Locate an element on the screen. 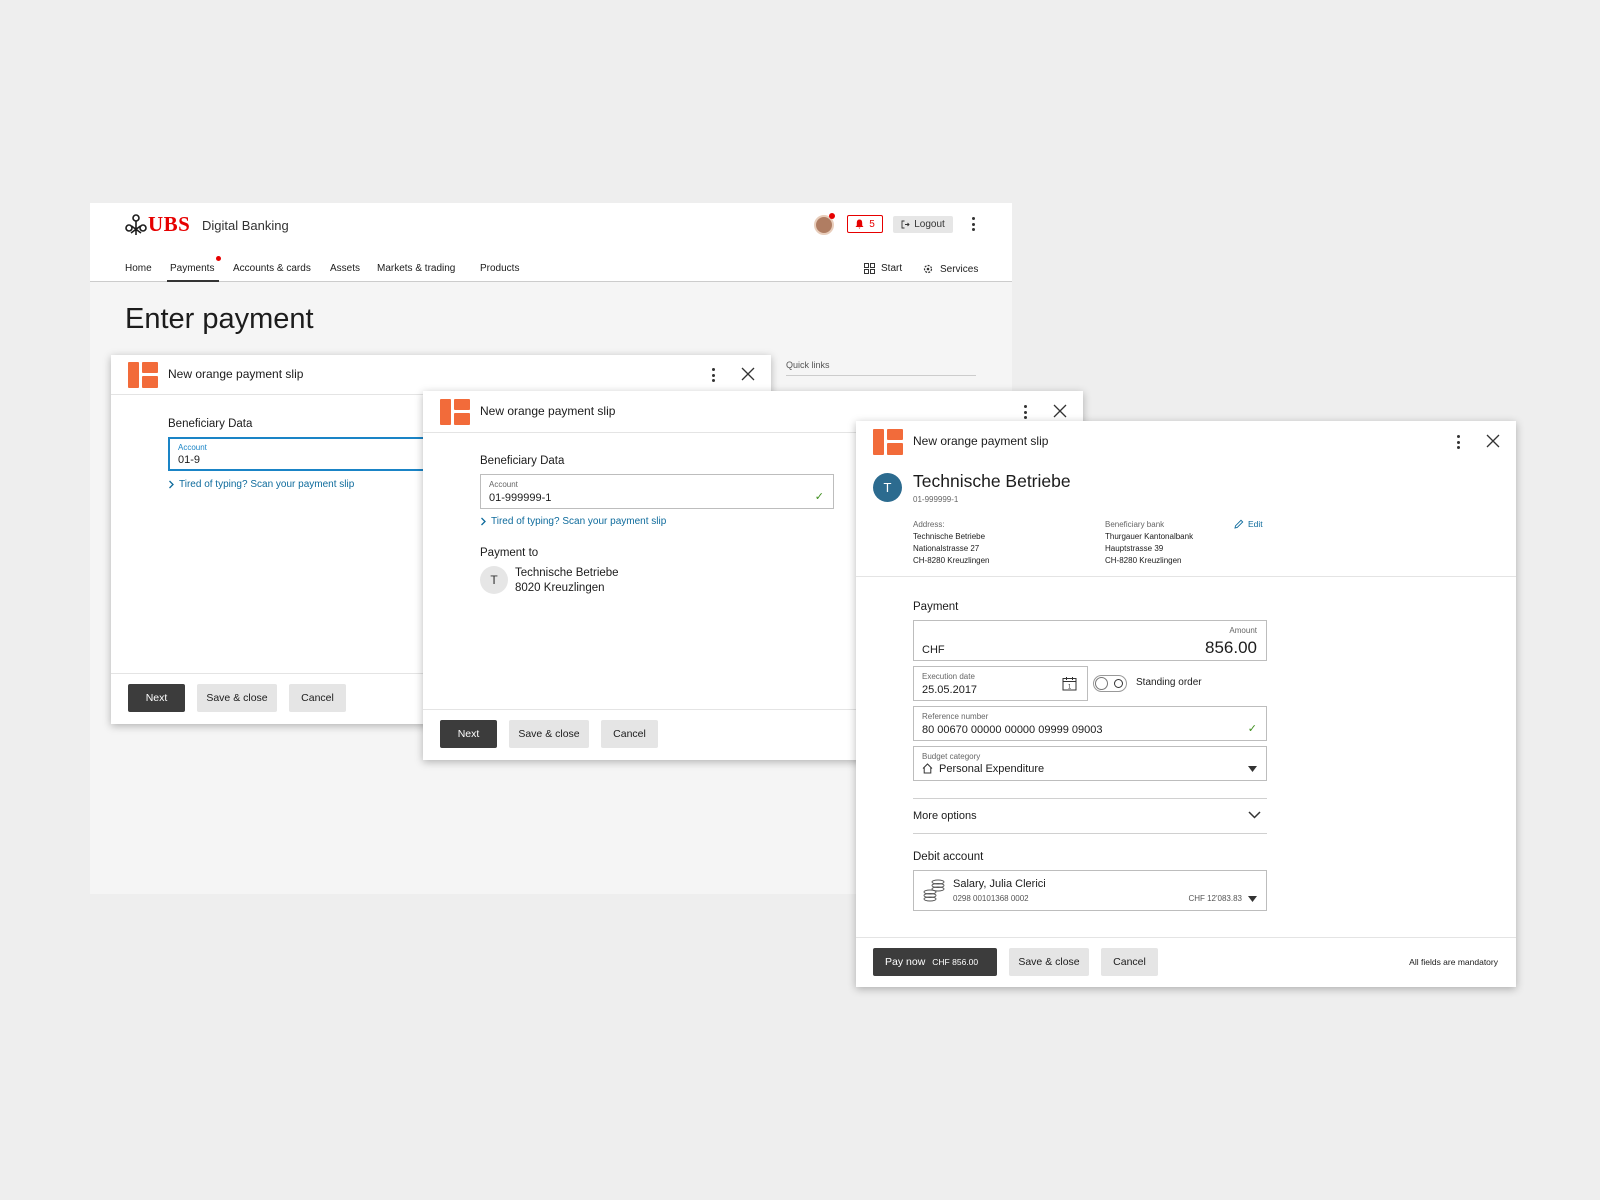  reference-label: Reference number is located at coordinates (955, 716).